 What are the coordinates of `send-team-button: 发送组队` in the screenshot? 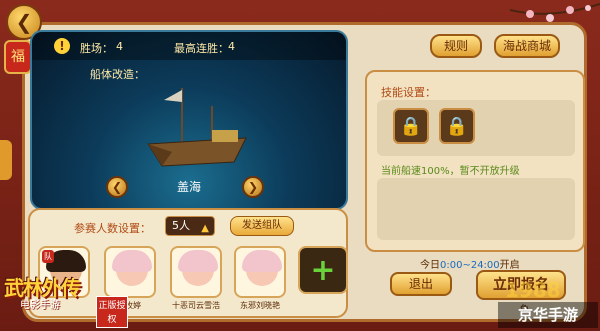 It's located at (262, 226).